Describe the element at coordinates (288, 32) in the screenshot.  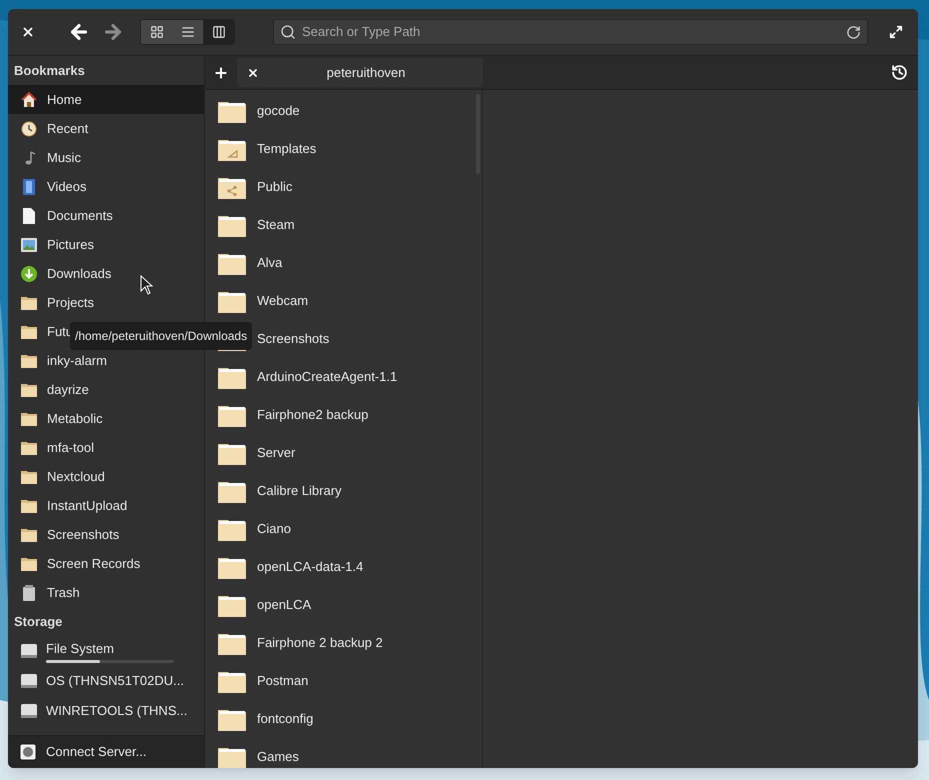
I see `search-icon` at that location.